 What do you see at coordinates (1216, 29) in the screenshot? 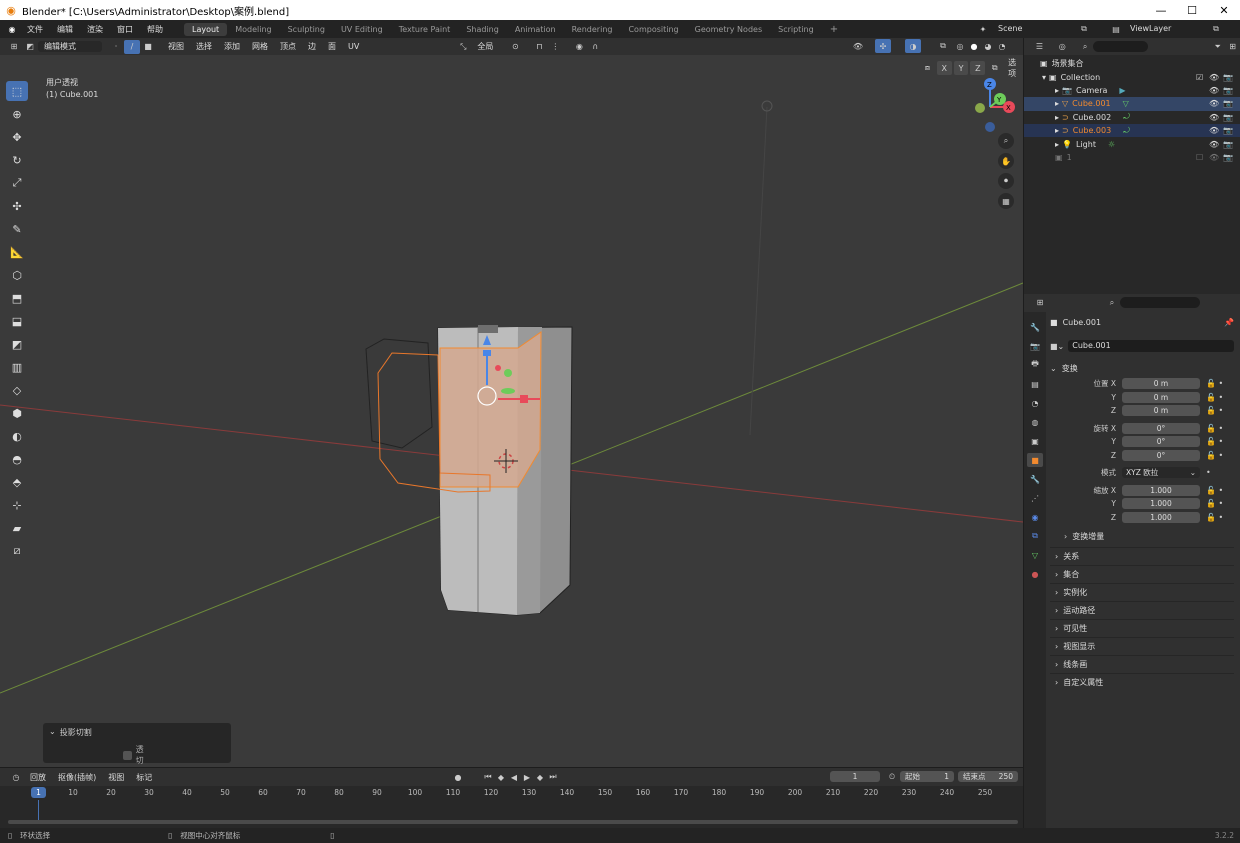
I see `new-viewlayer-icon: ⧉` at bounding box center [1216, 29].